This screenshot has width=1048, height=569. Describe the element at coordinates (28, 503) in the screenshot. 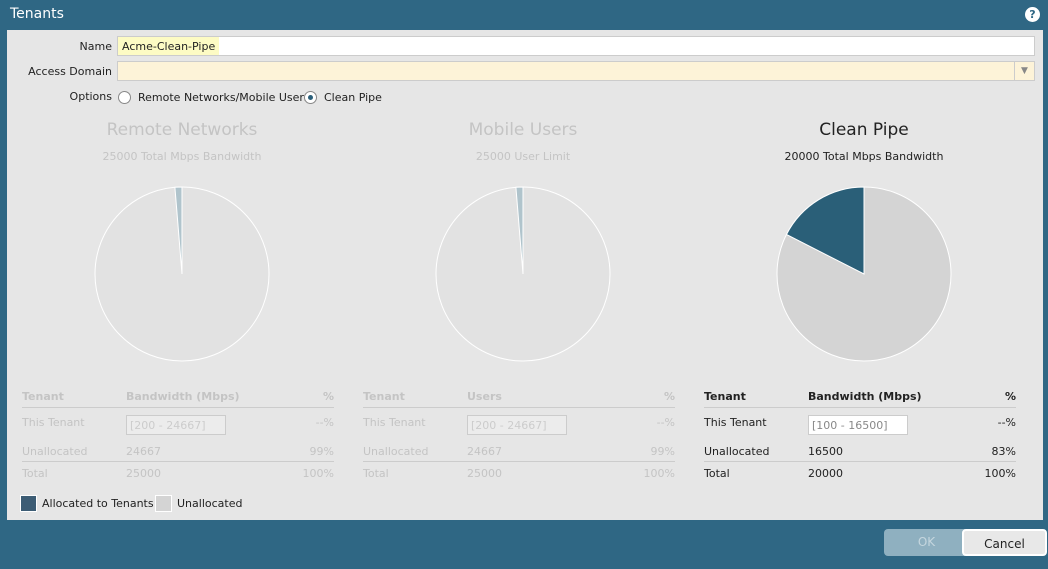

I see `legend-allocated-swatch` at that location.